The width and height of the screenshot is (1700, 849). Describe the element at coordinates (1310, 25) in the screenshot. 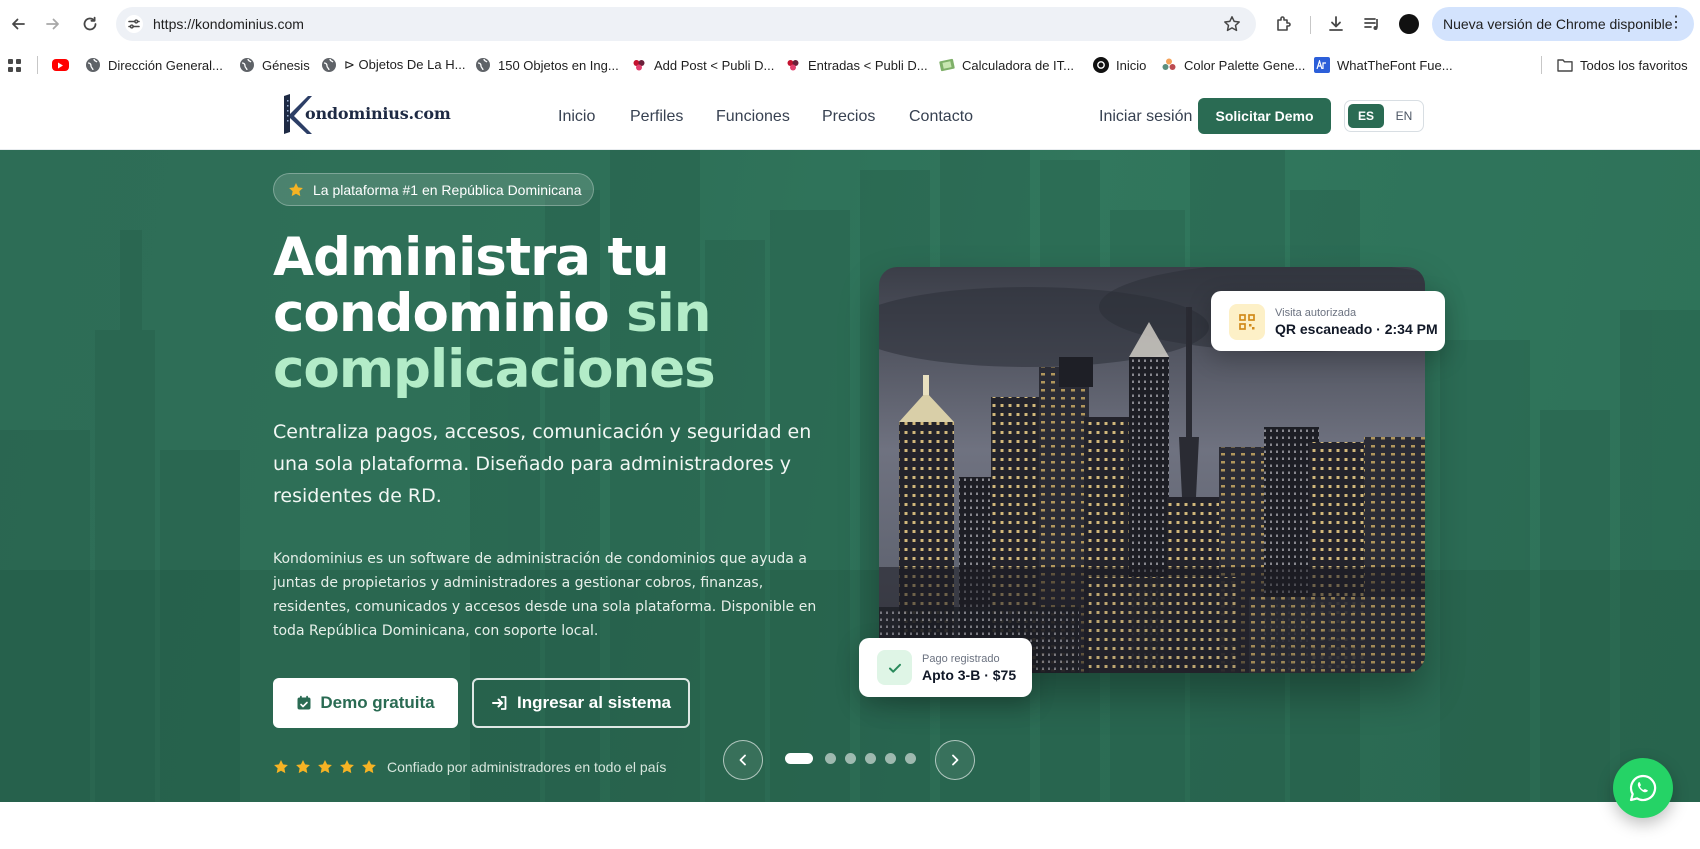

I see `toolbar-separator` at that location.